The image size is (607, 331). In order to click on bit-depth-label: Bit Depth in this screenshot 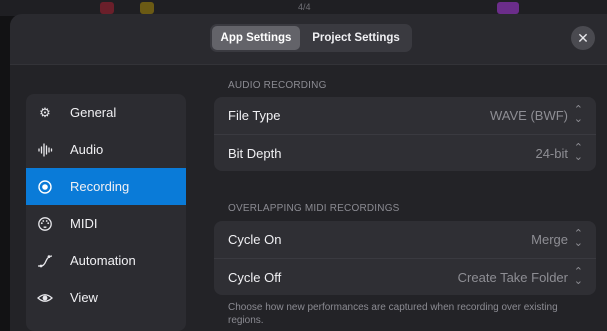, I will do `click(255, 153)`.